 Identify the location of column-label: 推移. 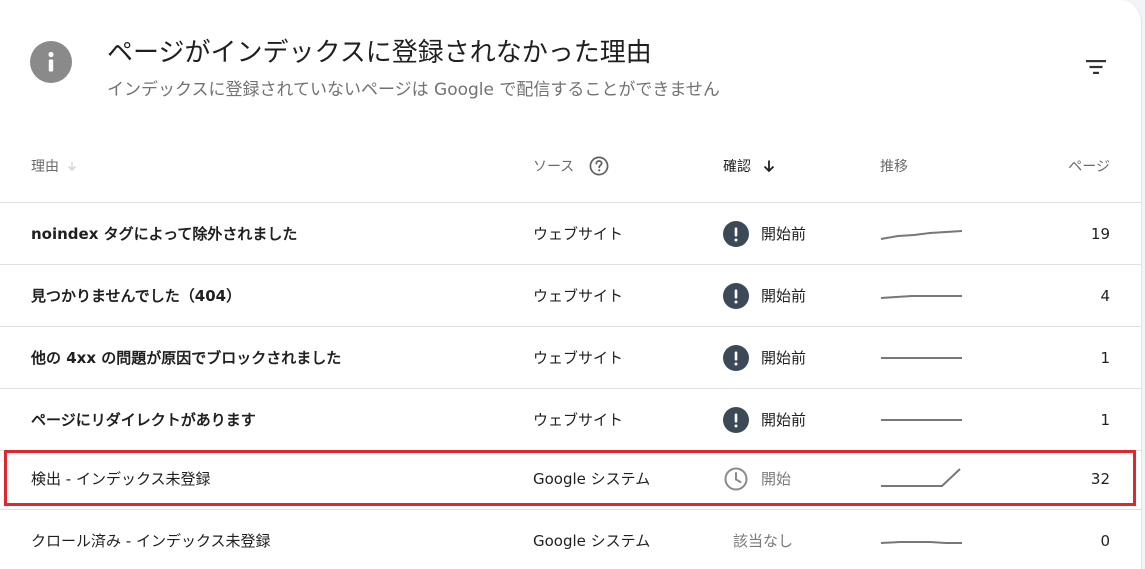
(894, 167).